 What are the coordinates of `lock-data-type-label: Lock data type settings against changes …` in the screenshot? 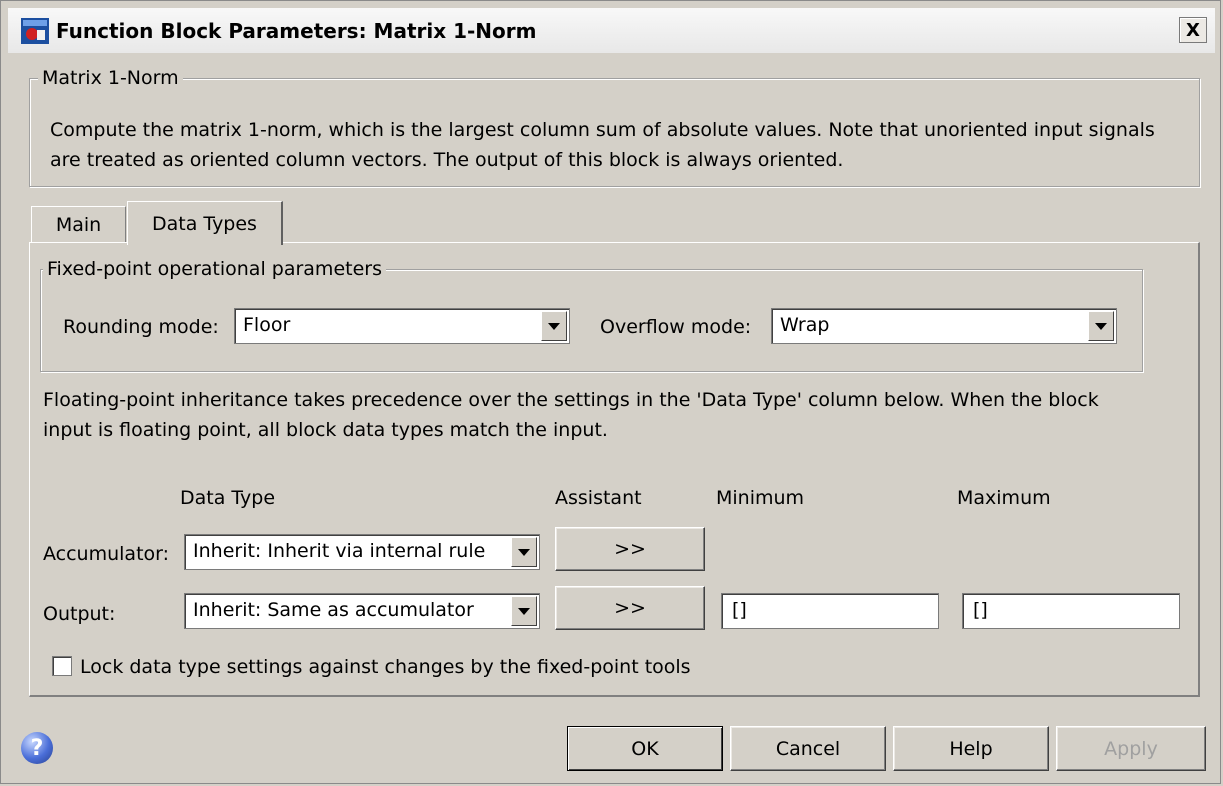 It's located at (385, 667).